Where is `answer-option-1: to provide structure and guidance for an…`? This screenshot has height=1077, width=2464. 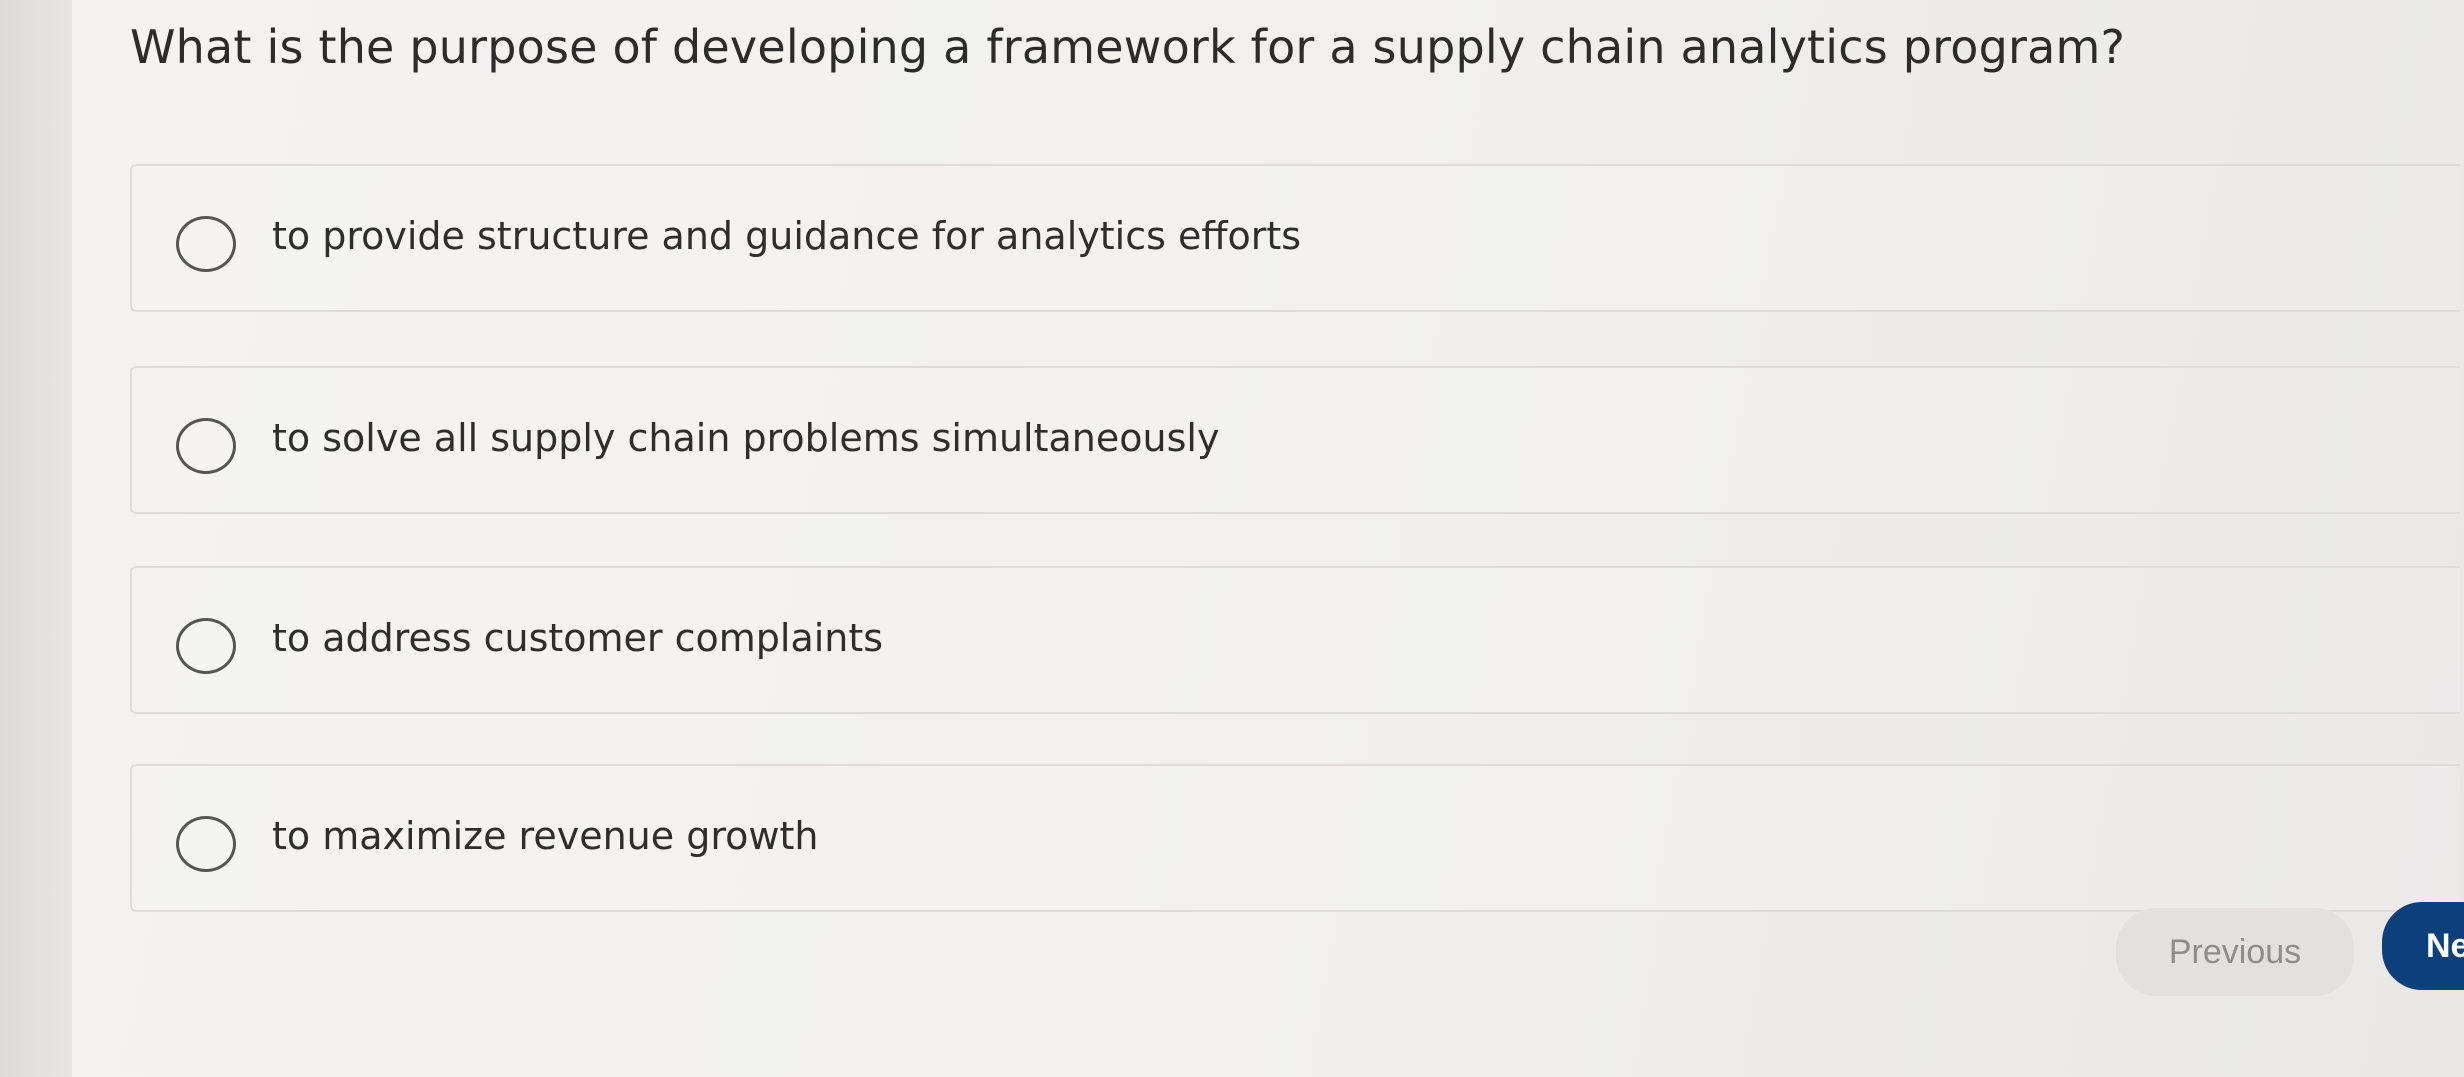
answer-option-1: to provide structure and guidance for an… is located at coordinates (1295, 238).